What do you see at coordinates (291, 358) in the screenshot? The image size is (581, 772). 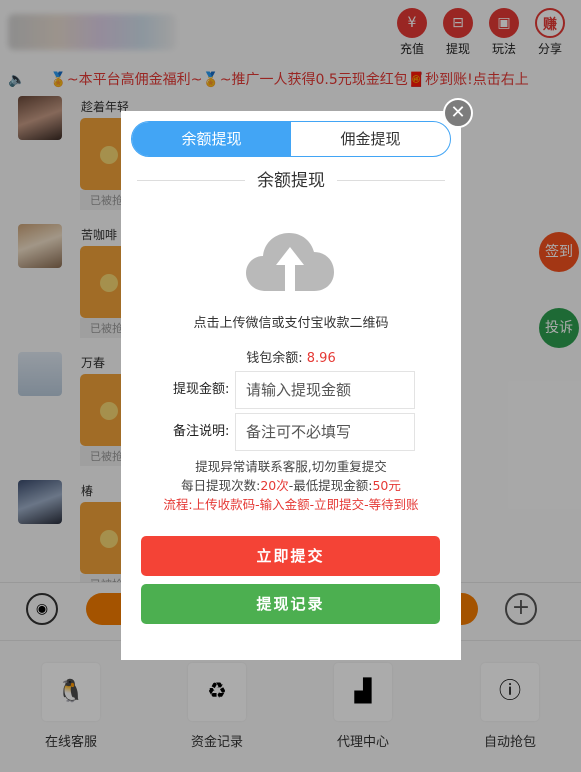 I see `wallet-balance: 钱包余额: 8.96` at bounding box center [291, 358].